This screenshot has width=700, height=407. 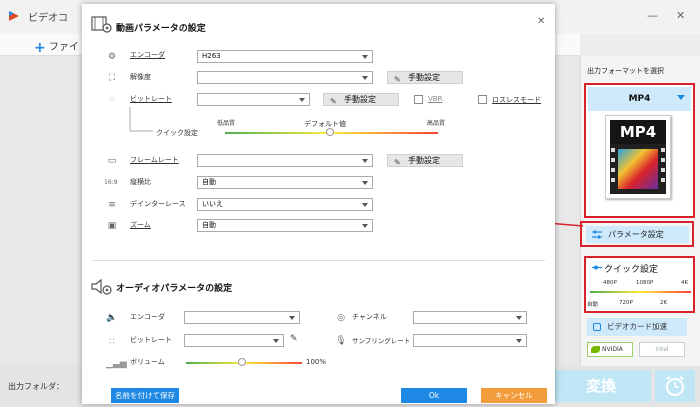 What do you see at coordinates (597, 234) in the screenshot?
I see `settings-sliders-icon` at bounding box center [597, 234].